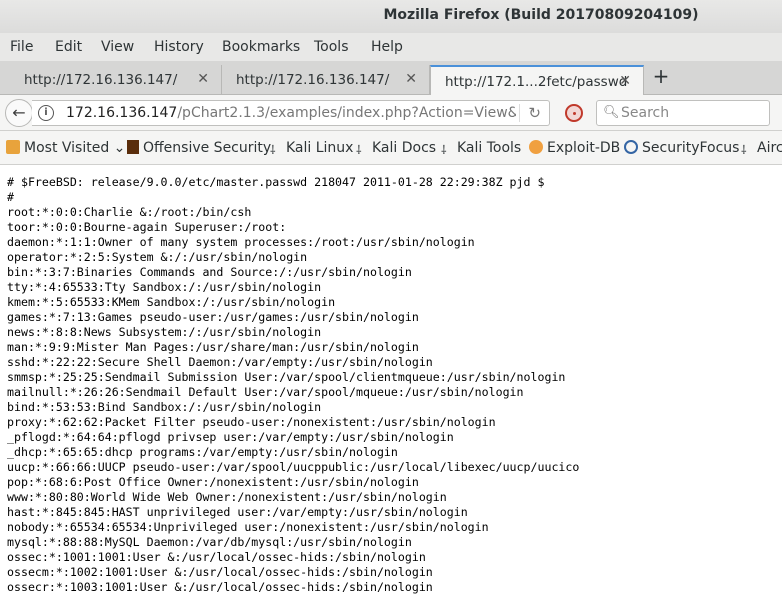  I want to click on bookmark-securityfocus: SecurityFocus, so click(681, 148).